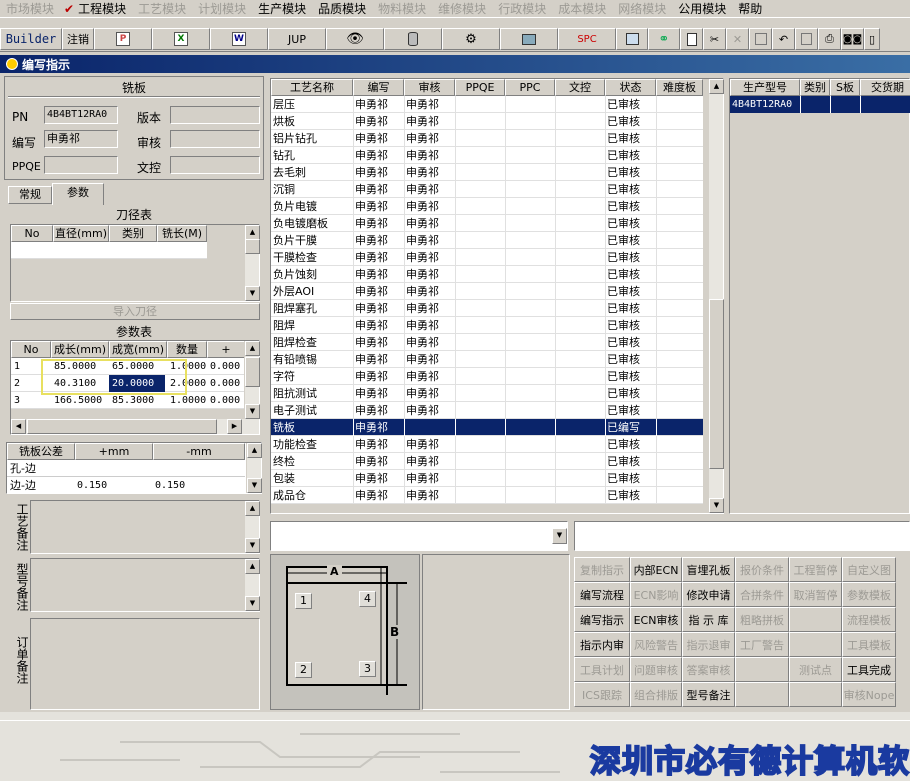 This screenshot has height=781, width=910. What do you see at coordinates (559, 536) in the screenshot?
I see `chevron-down-icon: ▼` at bounding box center [559, 536].